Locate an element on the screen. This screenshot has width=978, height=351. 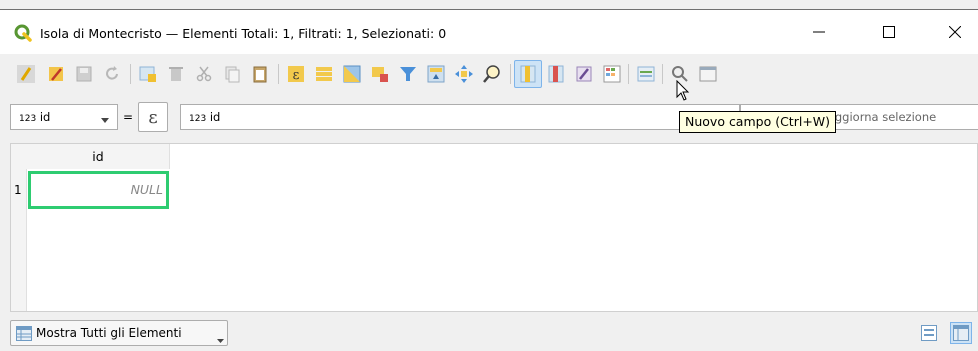
deselect-all-icon is located at coordinates (380, 74).